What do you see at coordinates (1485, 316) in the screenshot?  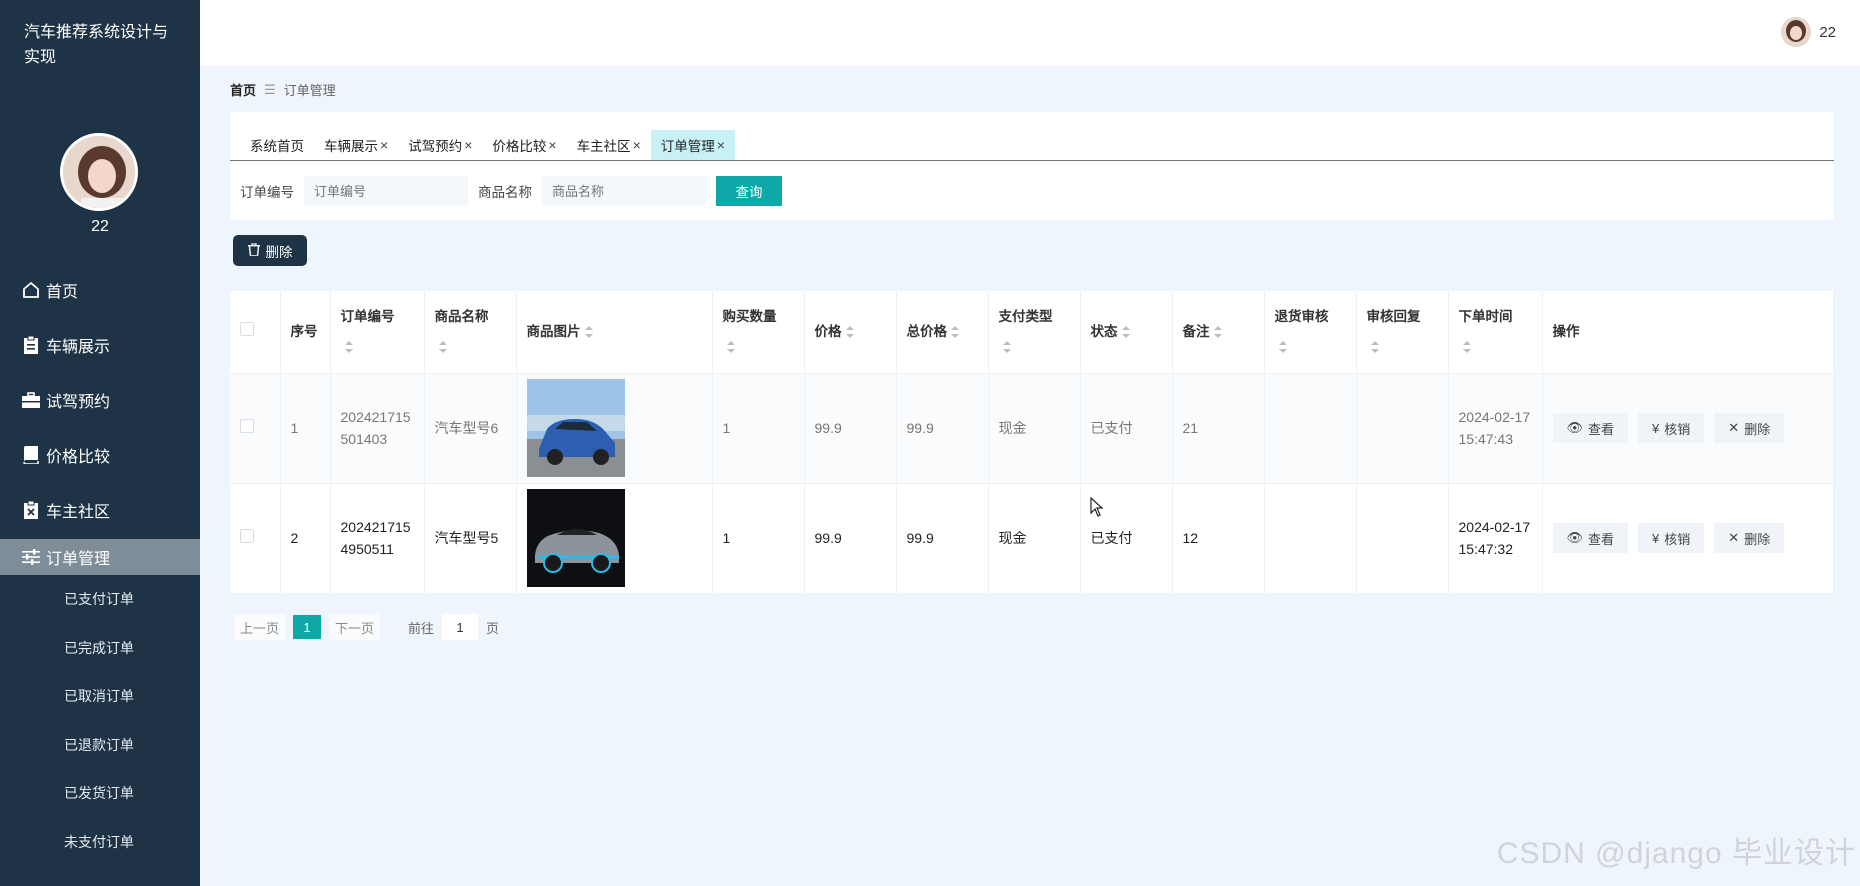 I see `column-header-label: 下单时间` at bounding box center [1485, 316].